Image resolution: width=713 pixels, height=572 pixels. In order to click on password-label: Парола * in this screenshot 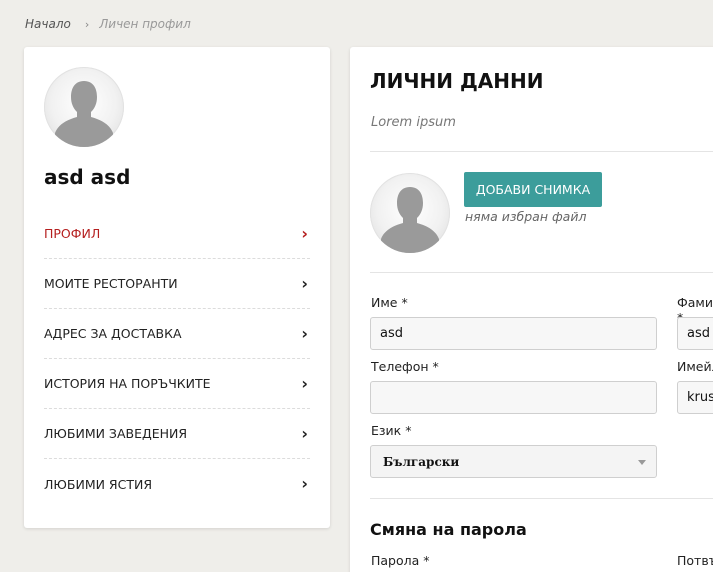, I will do `click(400, 560)`.